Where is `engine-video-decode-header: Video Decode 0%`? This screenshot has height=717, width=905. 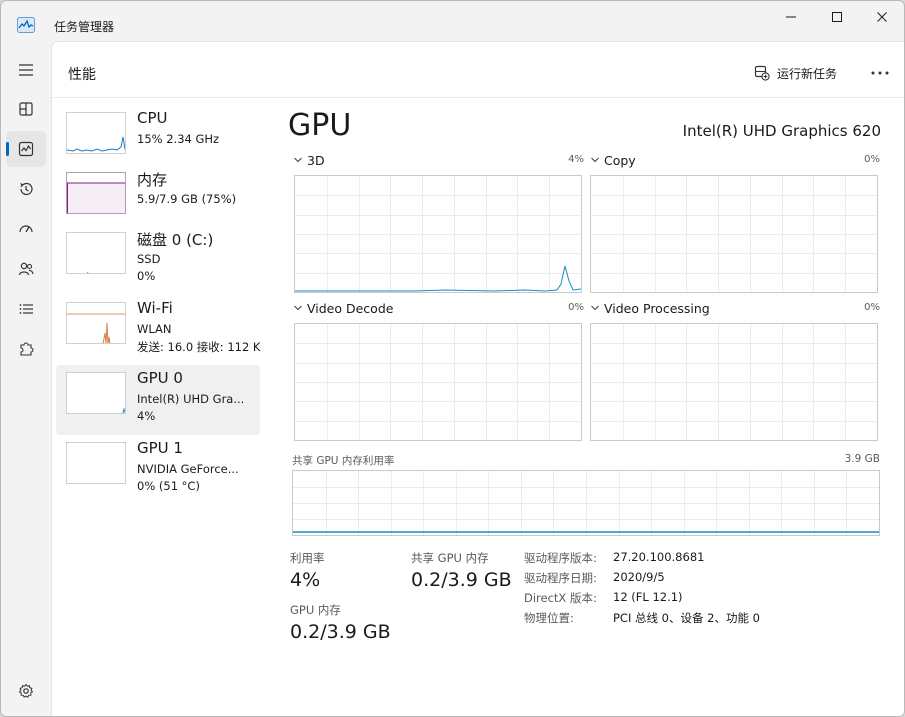 engine-video-decode-header: Video Decode 0% is located at coordinates (438, 310).